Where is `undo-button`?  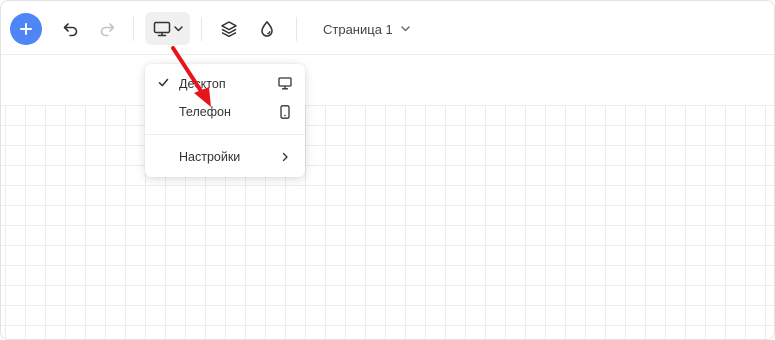 undo-button is located at coordinates (71, 29).